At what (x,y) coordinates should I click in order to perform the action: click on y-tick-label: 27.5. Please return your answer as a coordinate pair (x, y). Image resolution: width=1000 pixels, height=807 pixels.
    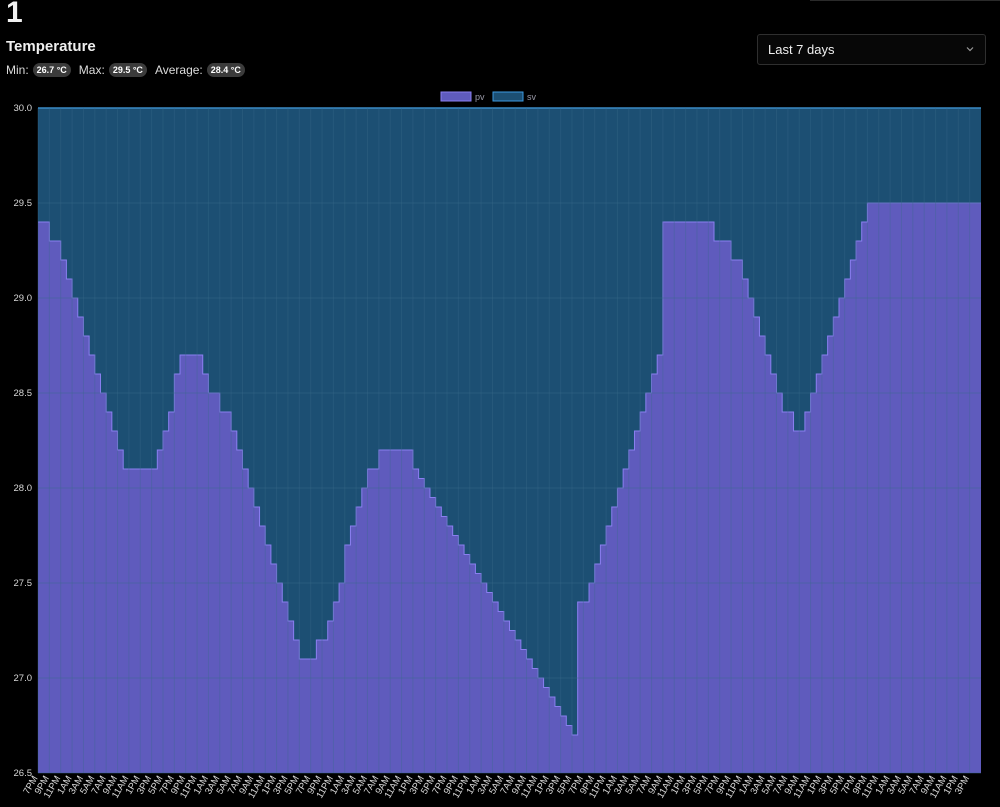
    Looking at the image, I should click on (23, 583).